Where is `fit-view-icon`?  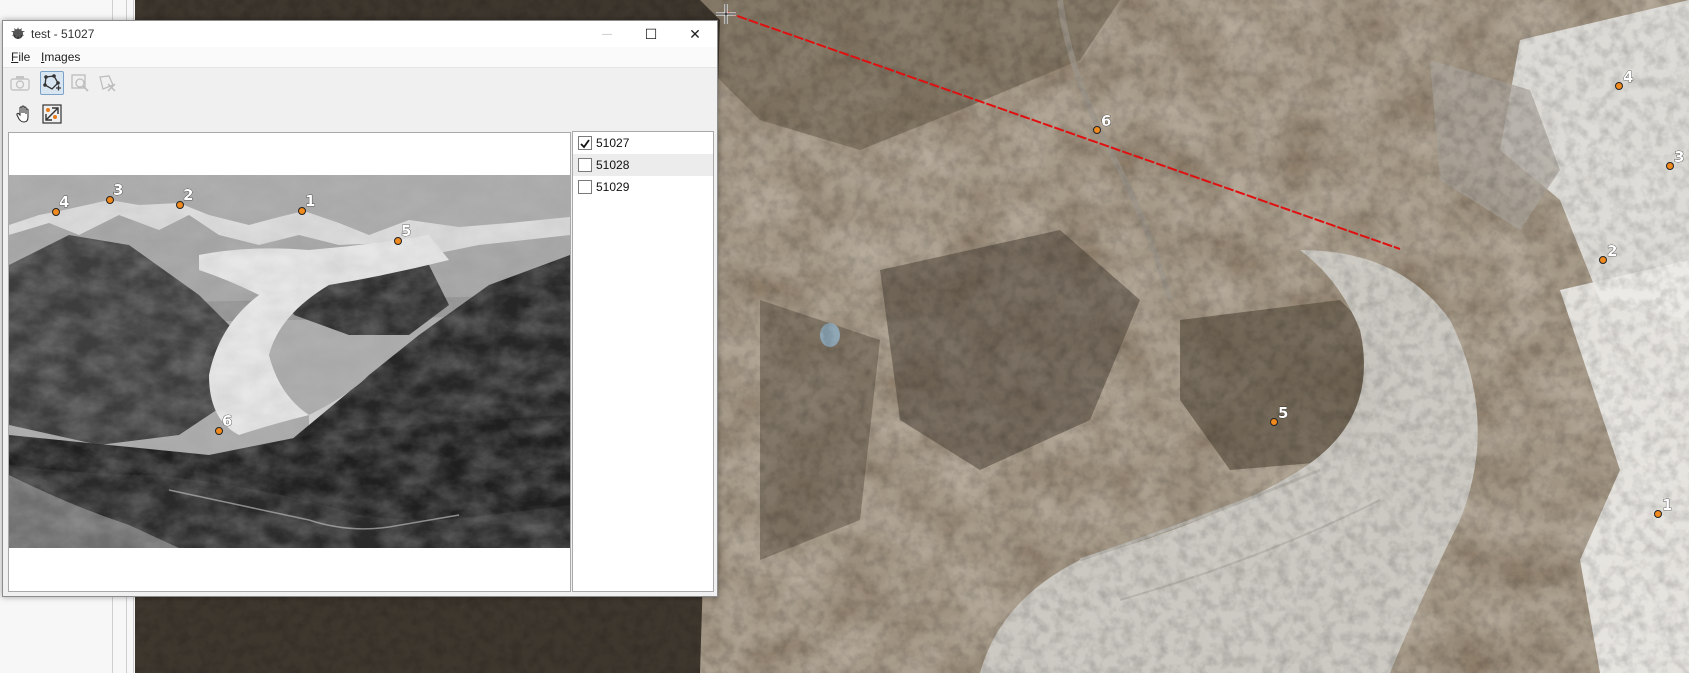
fit-view-icon is located at coordinates (52, 114).